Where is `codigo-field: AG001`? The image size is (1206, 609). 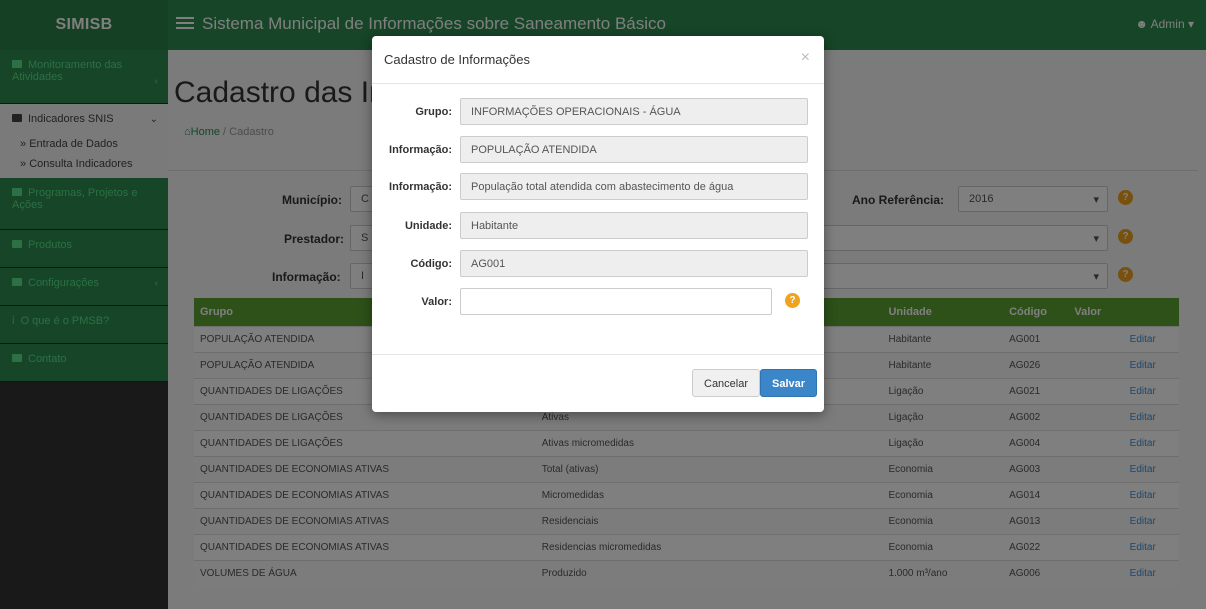 codigo-field: AG001 is located at coordinates (634, 263).